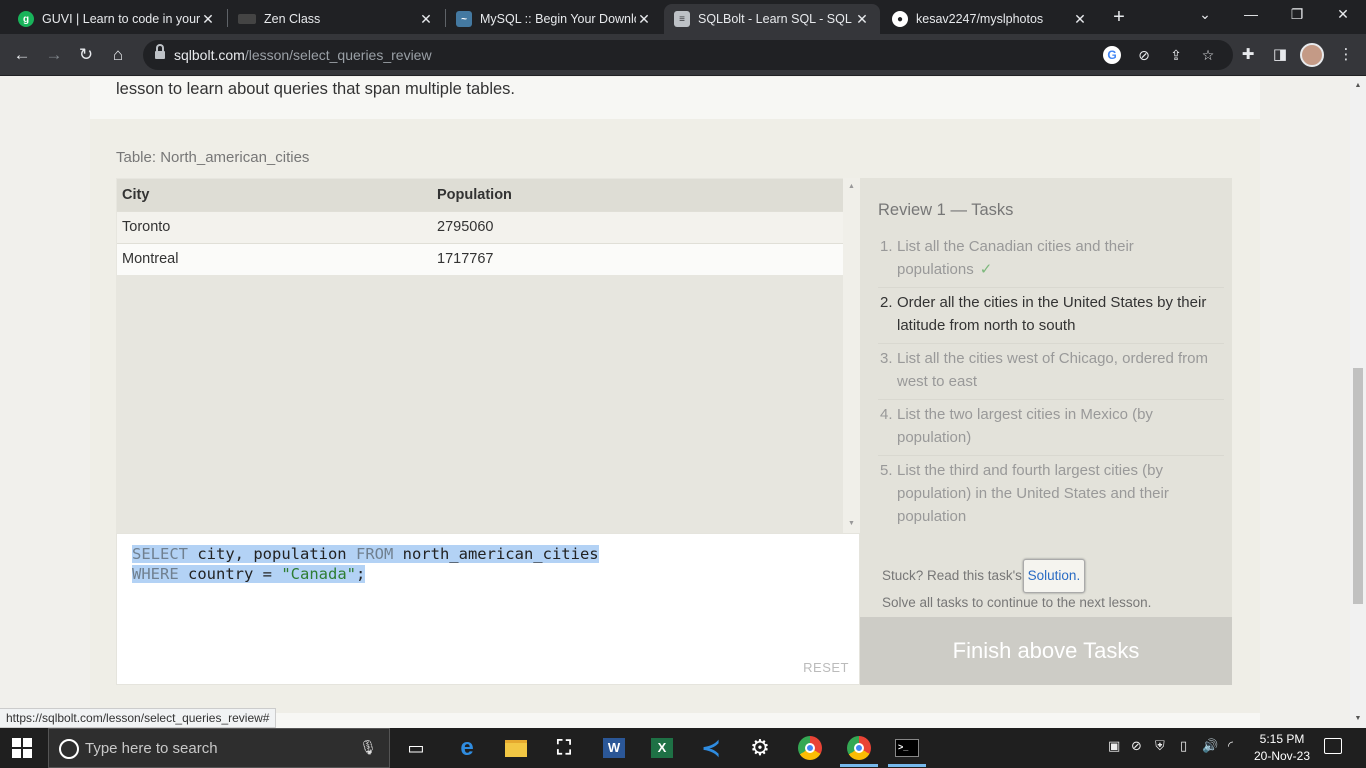  Describe the element at coordinates (54, 55) in the screenshot. I see `forward-button: →` at that location.